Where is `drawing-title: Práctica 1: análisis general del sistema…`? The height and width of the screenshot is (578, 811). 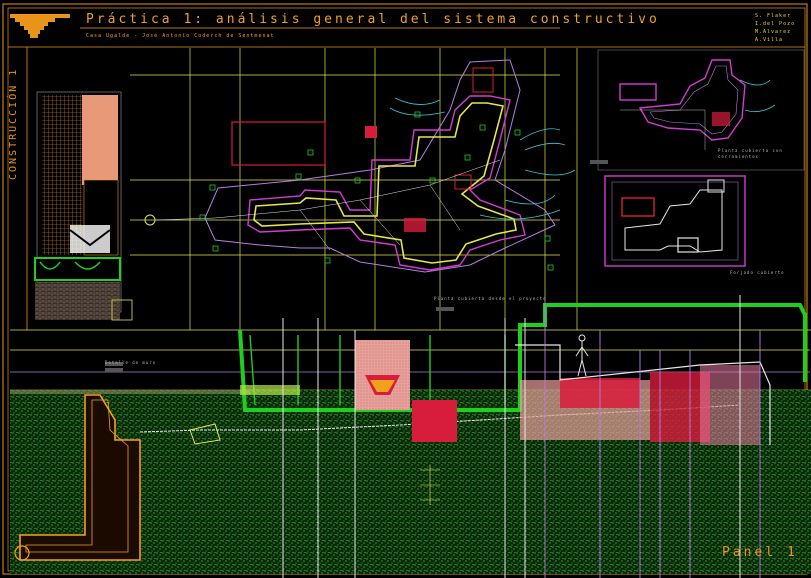
drawing-title: Práctica 1: análisis general del sistema… is located at coordinates (373, 19).